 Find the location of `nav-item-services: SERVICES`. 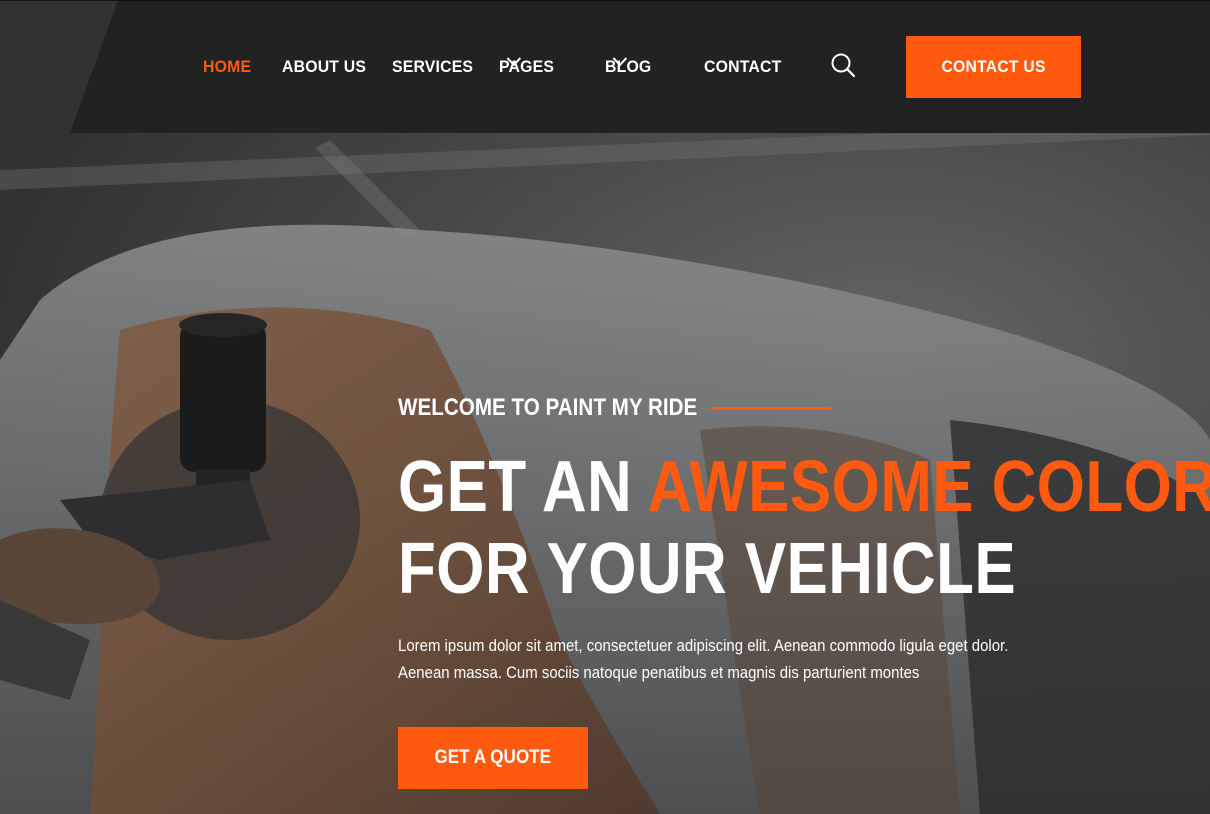

nav-item-services: SERVICES is located at coordinates (442, 67).